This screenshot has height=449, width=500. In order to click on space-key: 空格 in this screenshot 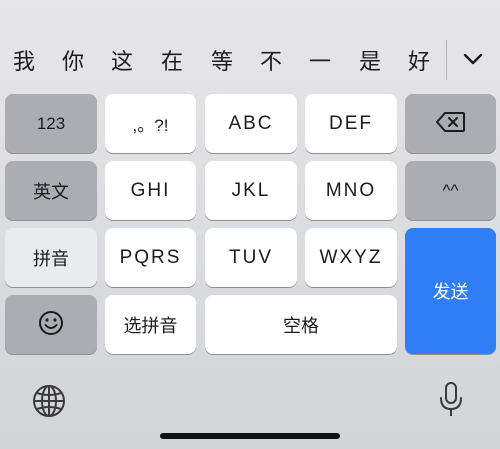, I will do `click(301, 324)`.